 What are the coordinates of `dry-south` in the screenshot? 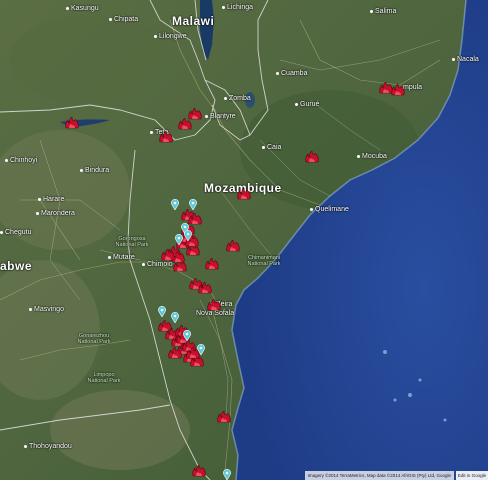 It's located at (120, 430).